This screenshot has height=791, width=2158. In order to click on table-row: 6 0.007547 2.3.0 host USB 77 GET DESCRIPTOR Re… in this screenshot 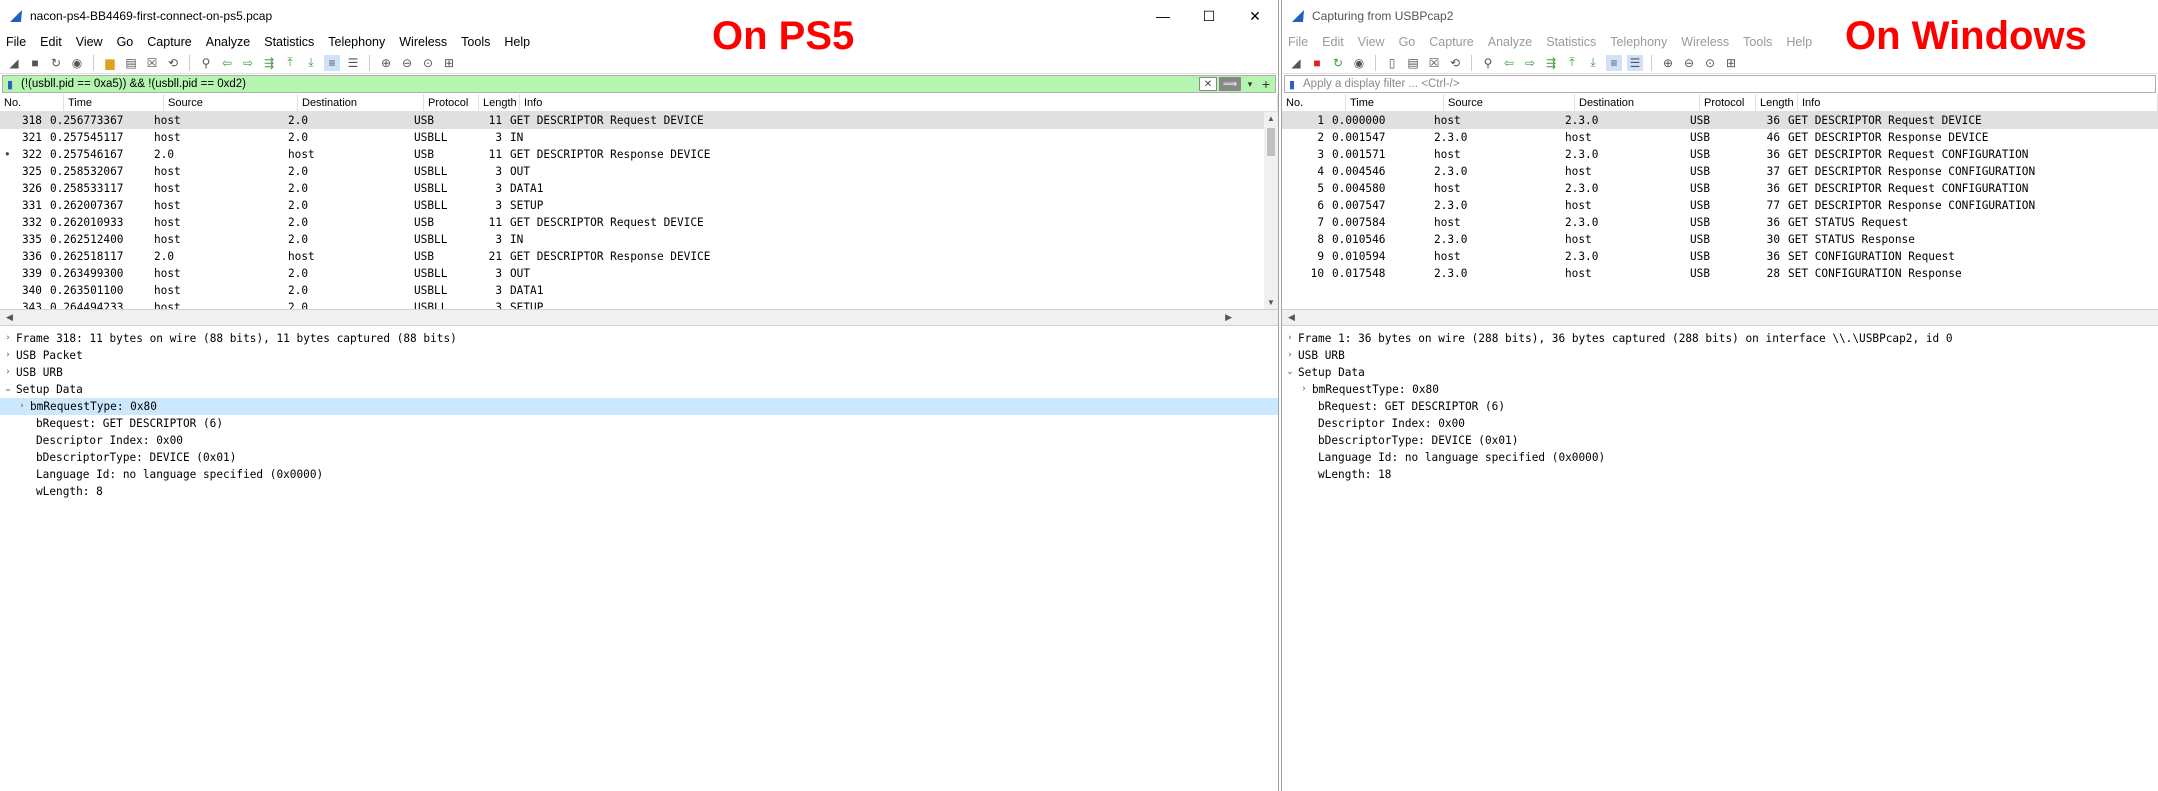, I will do `click(1720, 205)`.